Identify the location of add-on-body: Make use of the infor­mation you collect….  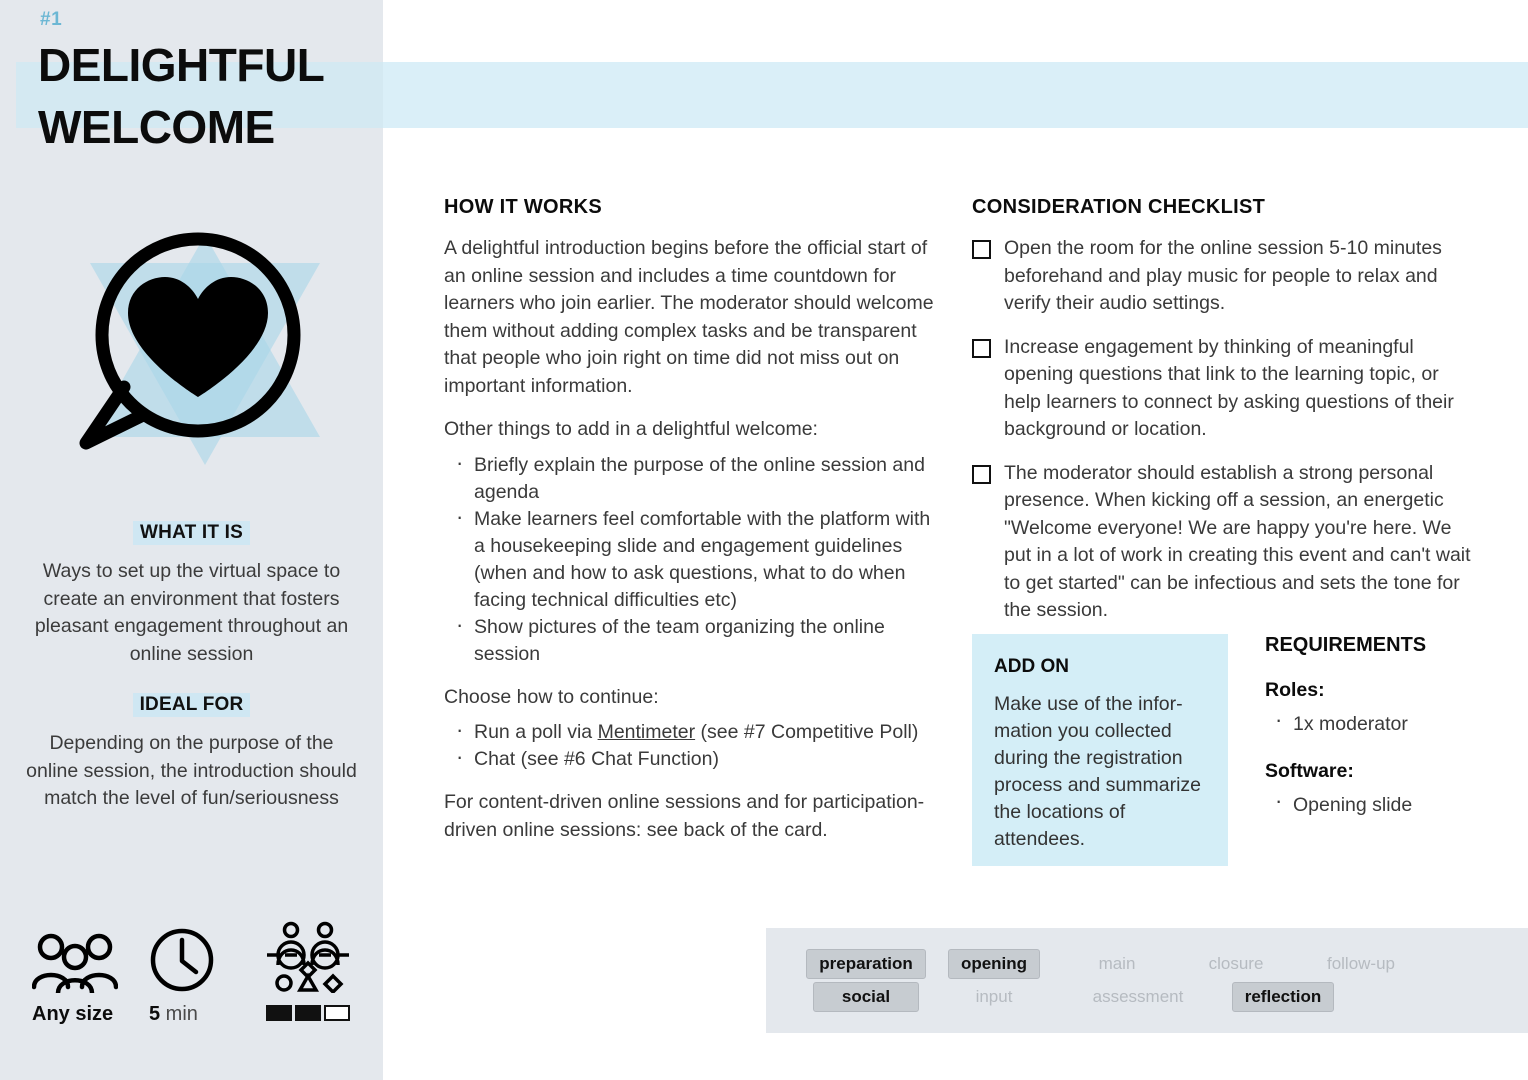
(1097, 771).